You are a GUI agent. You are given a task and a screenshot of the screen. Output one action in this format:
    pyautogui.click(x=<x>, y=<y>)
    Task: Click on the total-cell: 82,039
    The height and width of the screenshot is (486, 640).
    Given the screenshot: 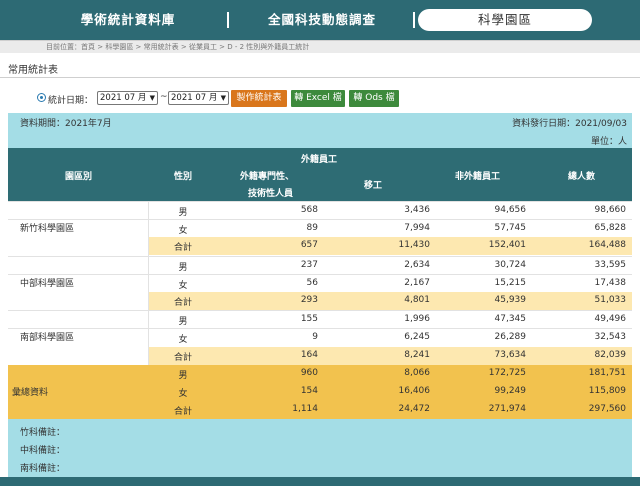 What is the action you would take?
    pyautogui.click(x=610, y=354)
    